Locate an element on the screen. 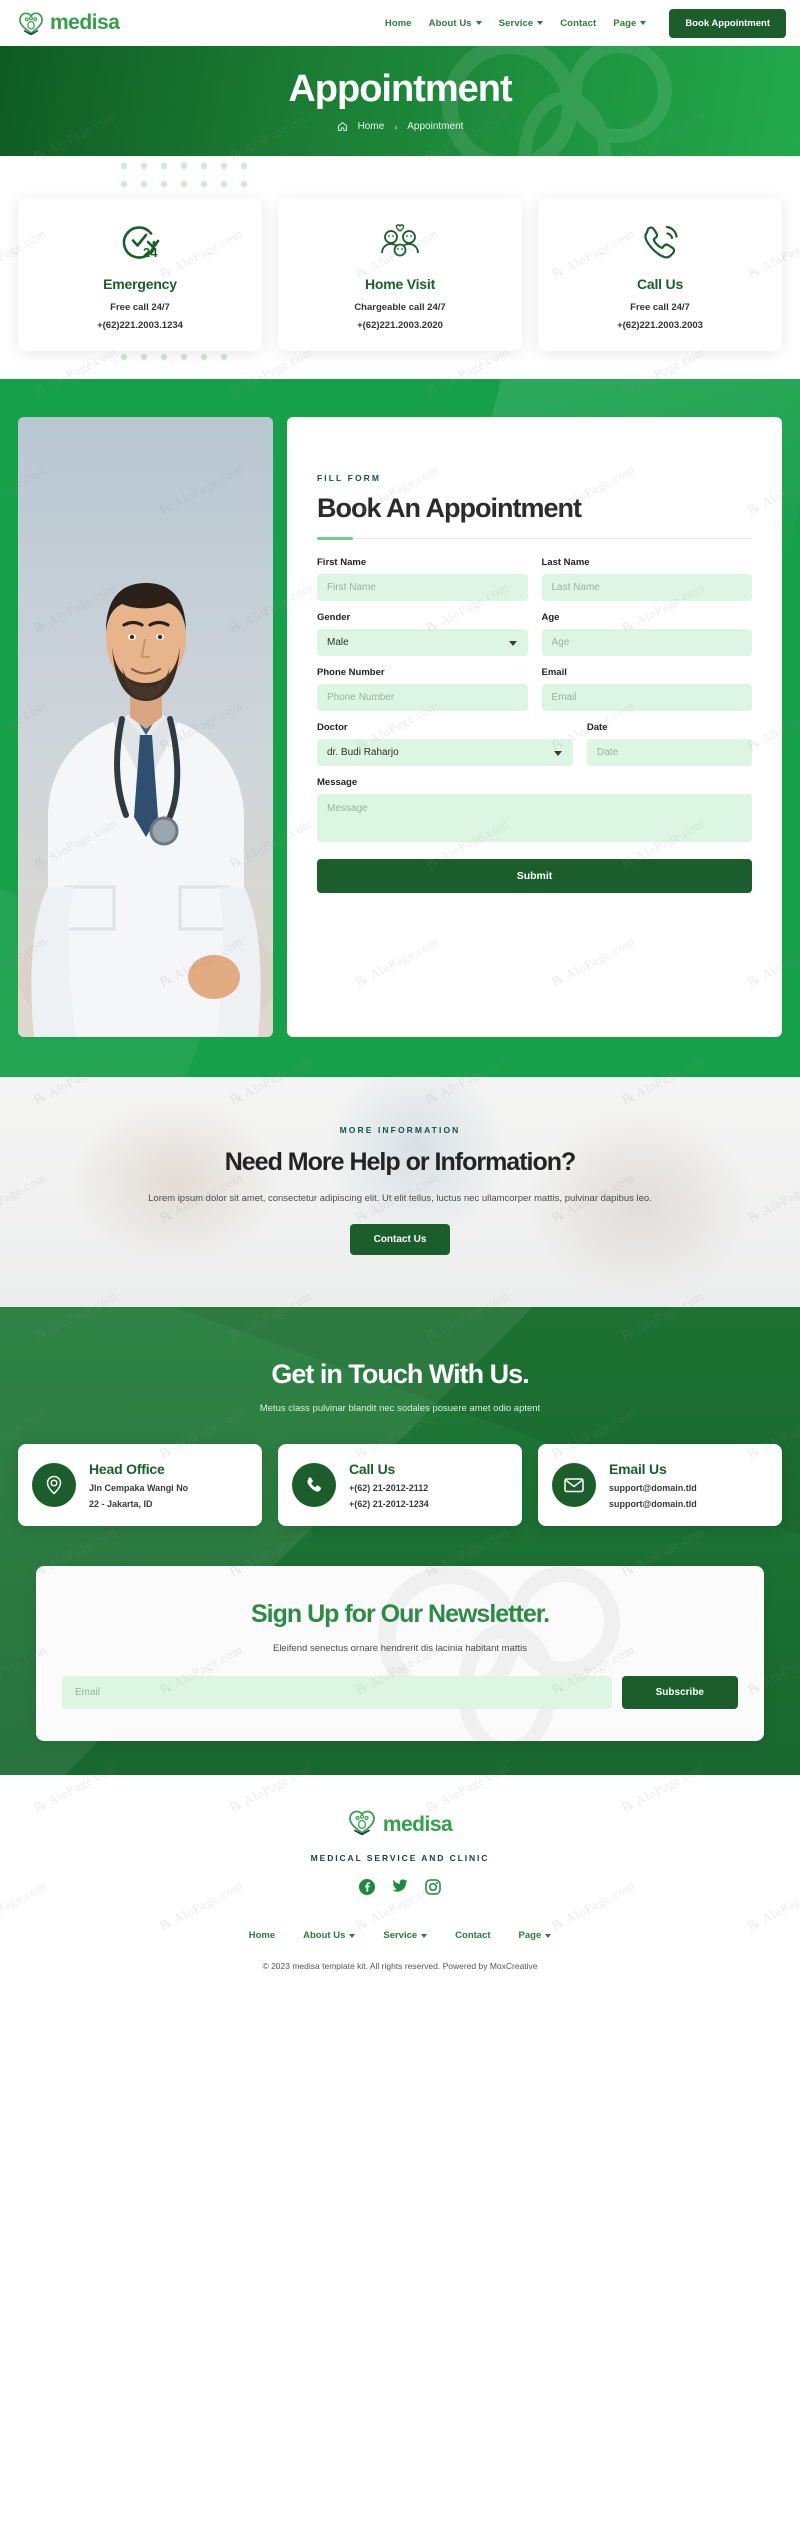  footer-nav-contact-label: Contact is located at coordinates (473, 1935).